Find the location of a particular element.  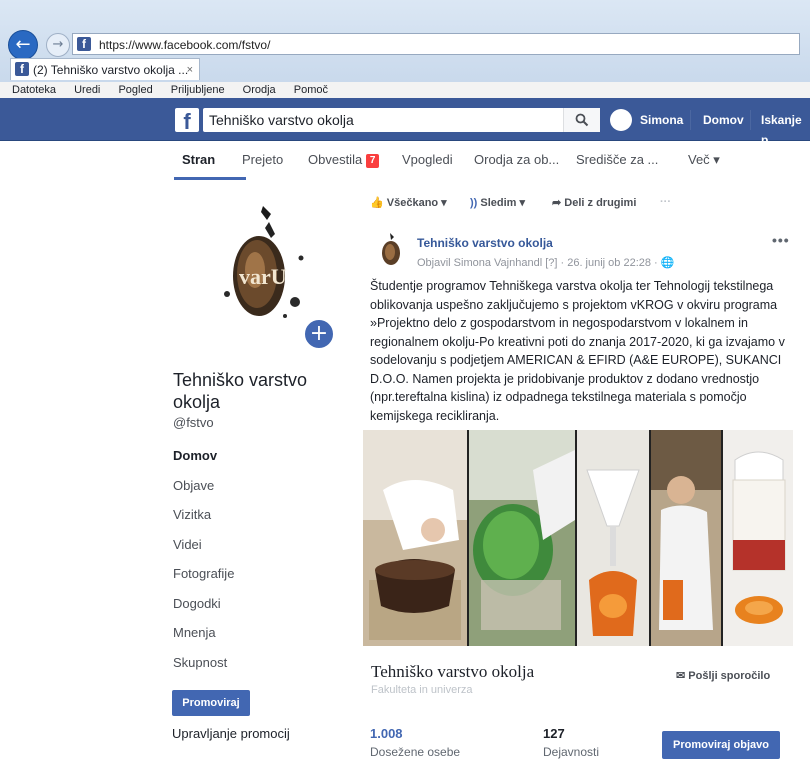

menu-tools: Orodja is located at coordinates (259, 90).